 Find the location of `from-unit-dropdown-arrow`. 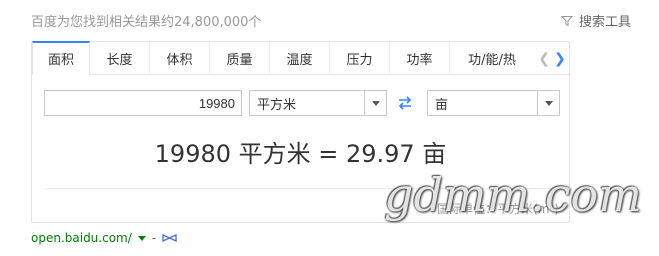

from-unit-dropdown-arrow is located at coordinates (375, 103).